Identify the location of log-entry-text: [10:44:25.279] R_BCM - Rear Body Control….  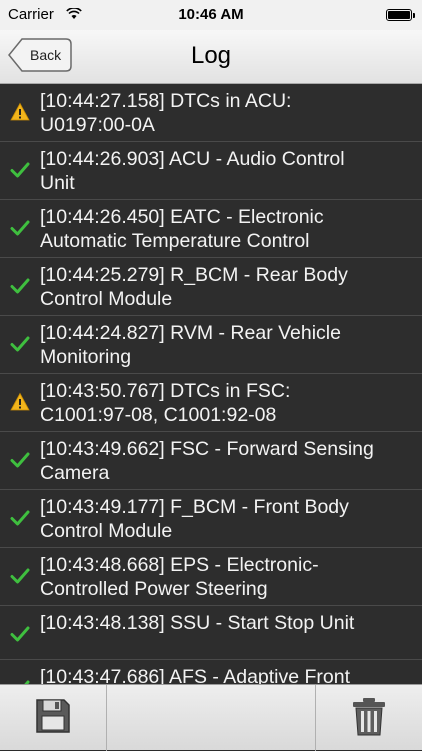
(194, 287).